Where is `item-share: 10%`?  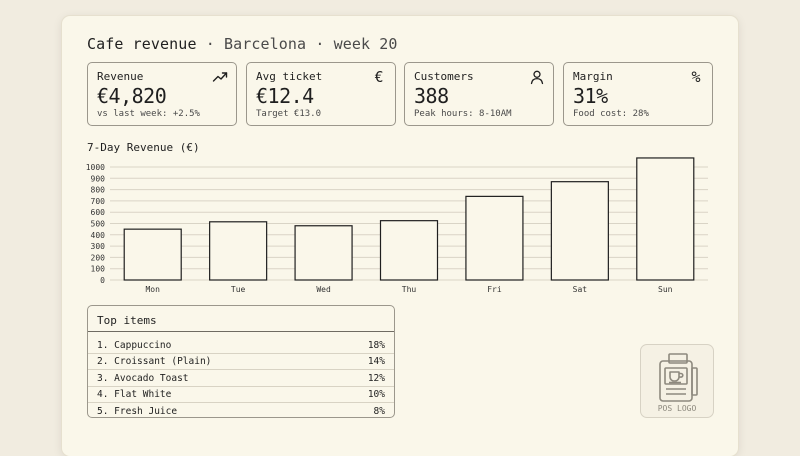 item-share: 10% is located at coordinates (376, 394).